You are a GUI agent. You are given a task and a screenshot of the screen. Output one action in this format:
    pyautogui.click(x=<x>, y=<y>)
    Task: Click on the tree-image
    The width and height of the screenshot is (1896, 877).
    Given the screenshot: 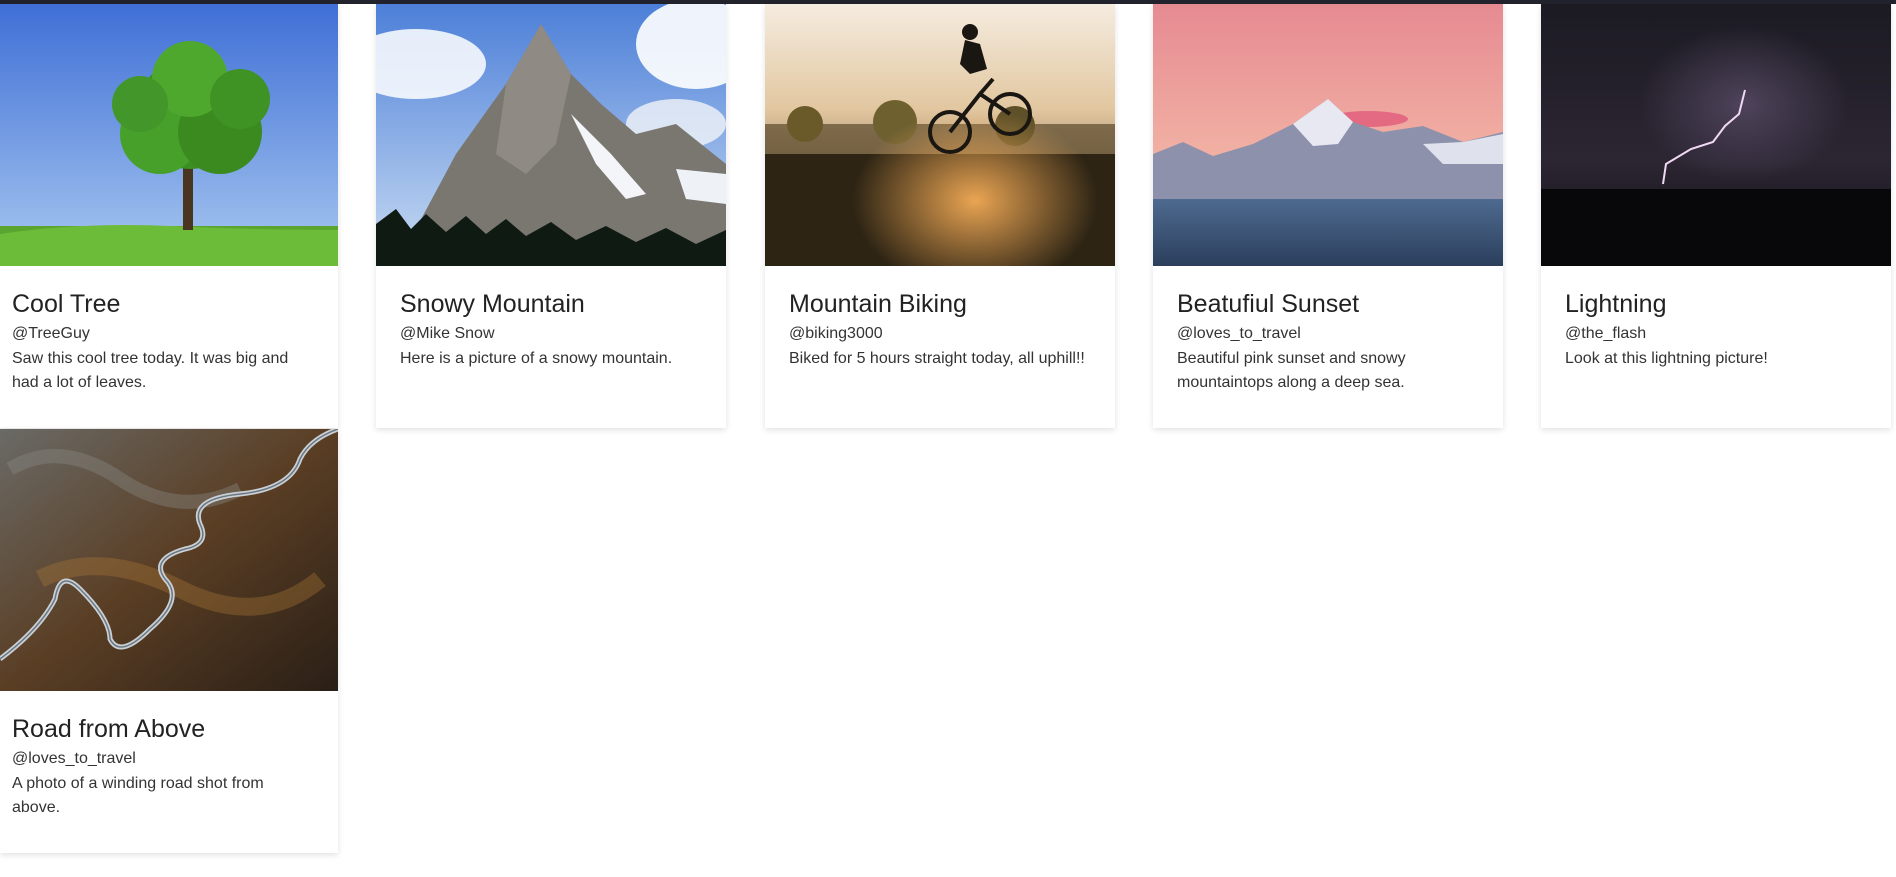 What is the action you would take?
    pyautogui.click(x=169, y=135)
    